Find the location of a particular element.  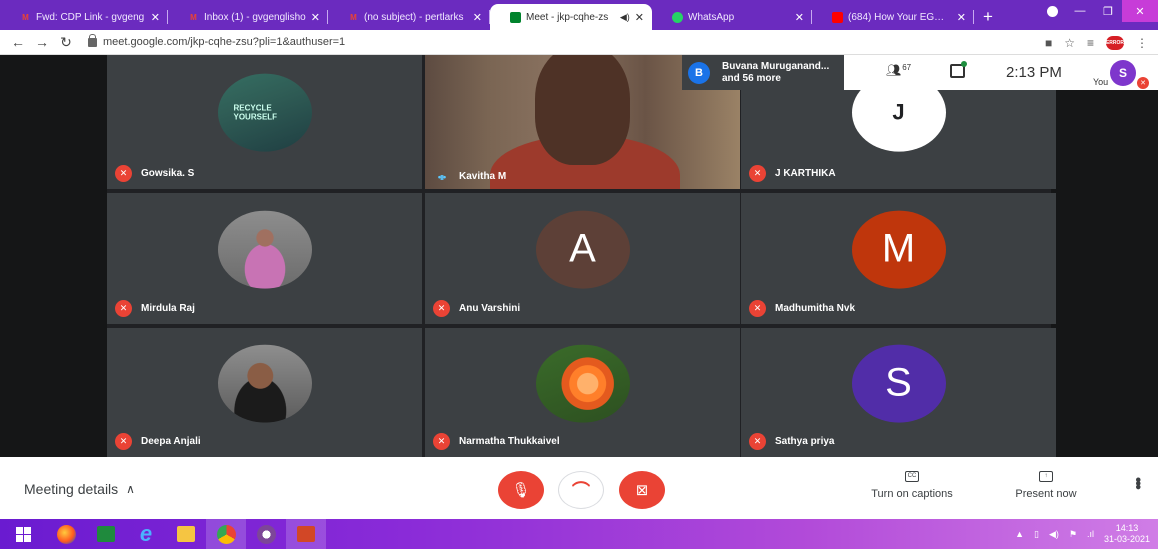

tab-audio-icon: ◀) is located at coordinates (625, 17).